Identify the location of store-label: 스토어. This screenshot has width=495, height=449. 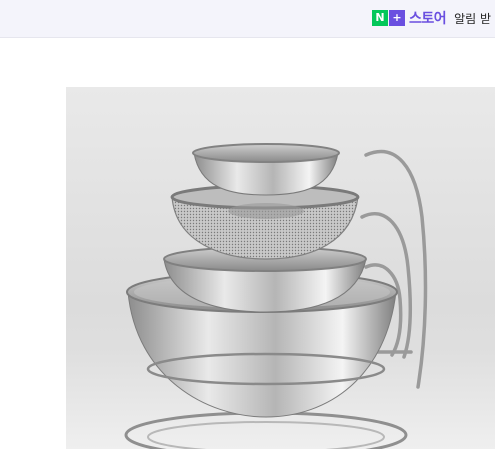
(428, 19).